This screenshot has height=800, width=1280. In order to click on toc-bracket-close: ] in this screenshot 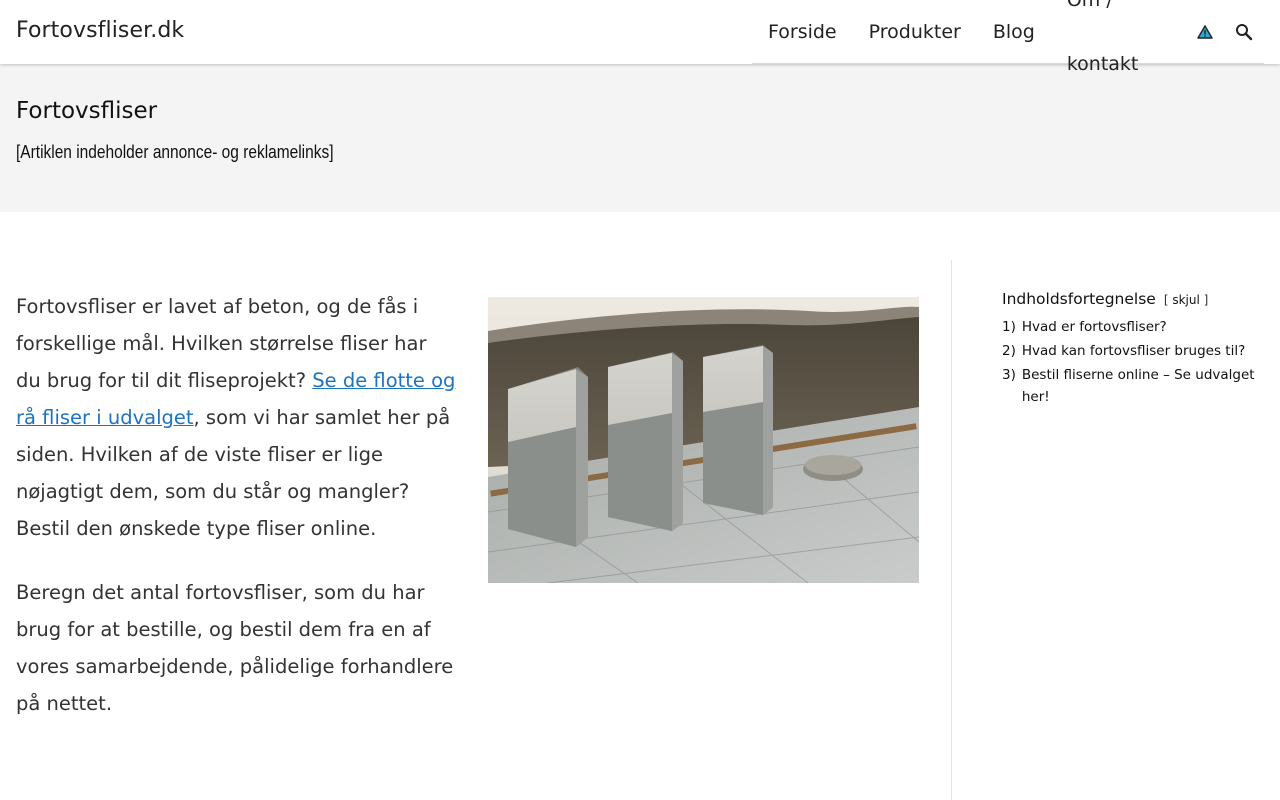, I will do `click(1206, 300)`.